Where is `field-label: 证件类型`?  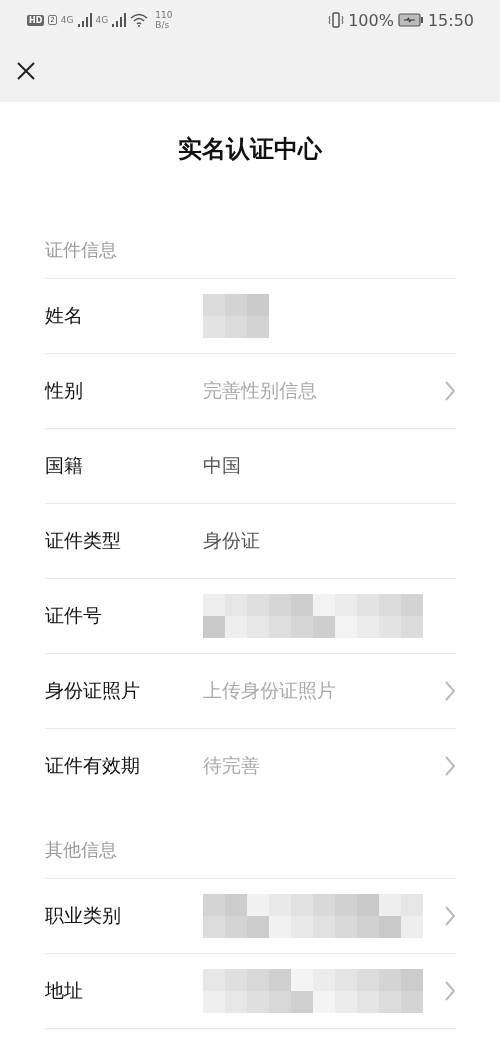
field-label: 证件类型 is located at coordinates (83, 540).